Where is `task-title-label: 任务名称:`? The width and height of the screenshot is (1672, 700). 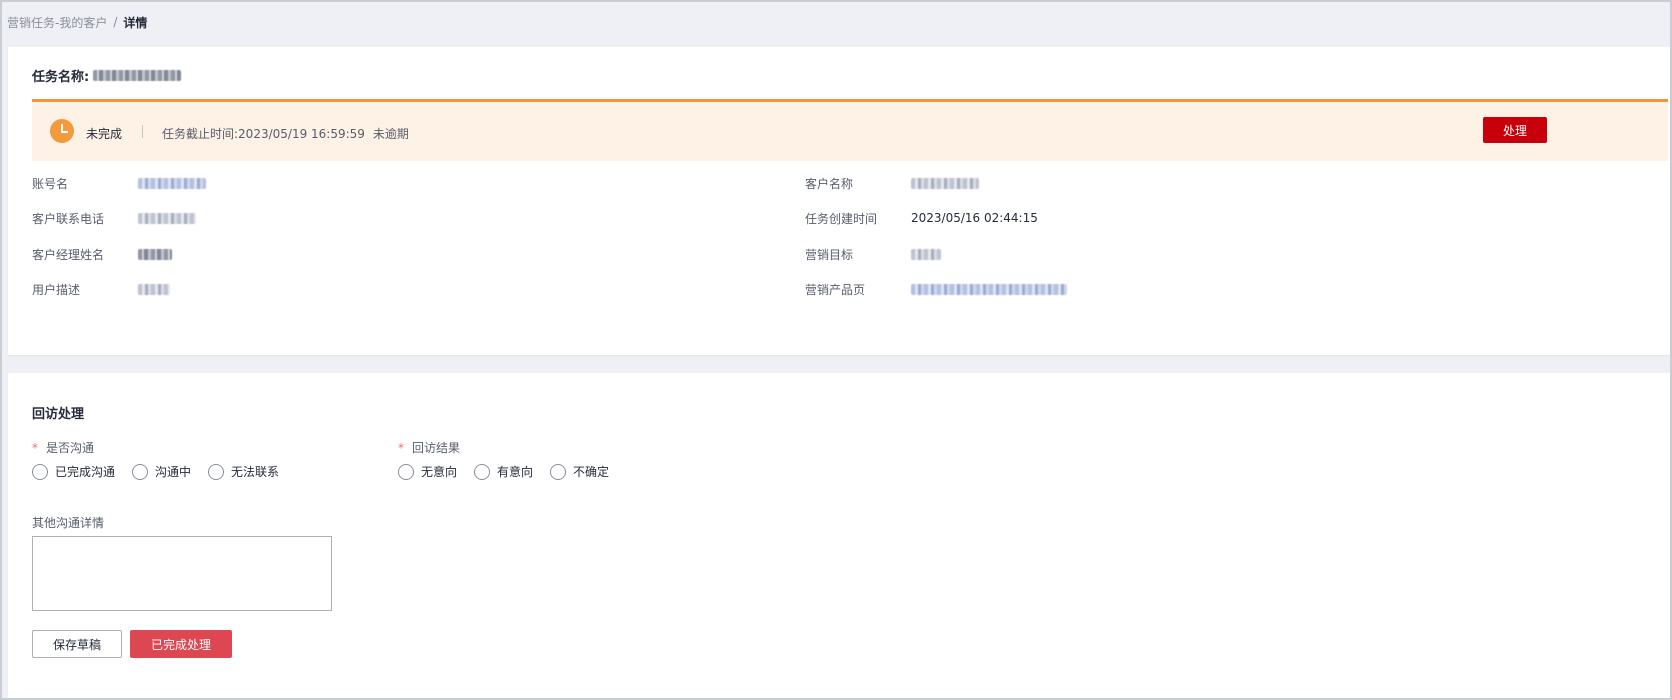 task-title-label: 任务名称: is located at coordinates (61, 77).